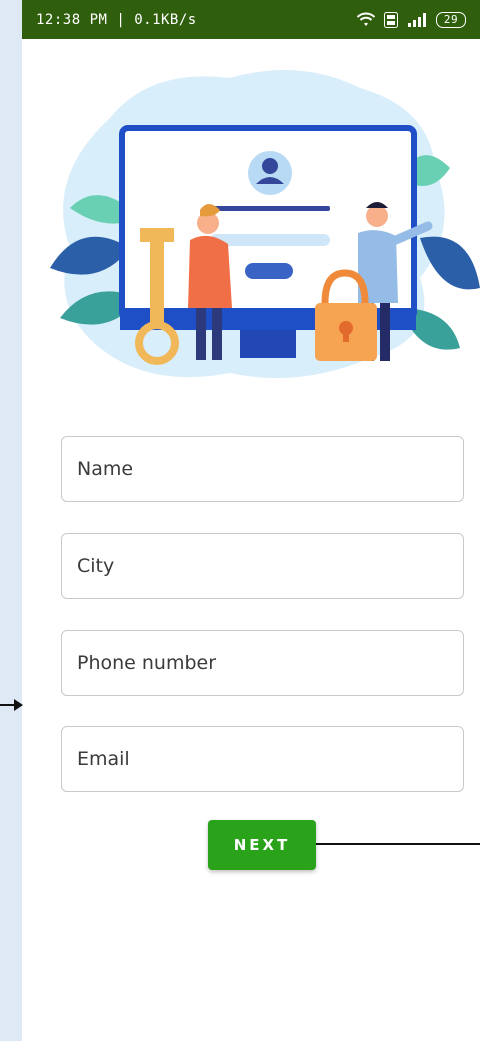 Image resolution: width=480 pixels, height=1041 pixels. What do you see at coordinates (105, 469) in the screenshot?
I see `name-placeholder: Name` at bounding box center [105, 469].